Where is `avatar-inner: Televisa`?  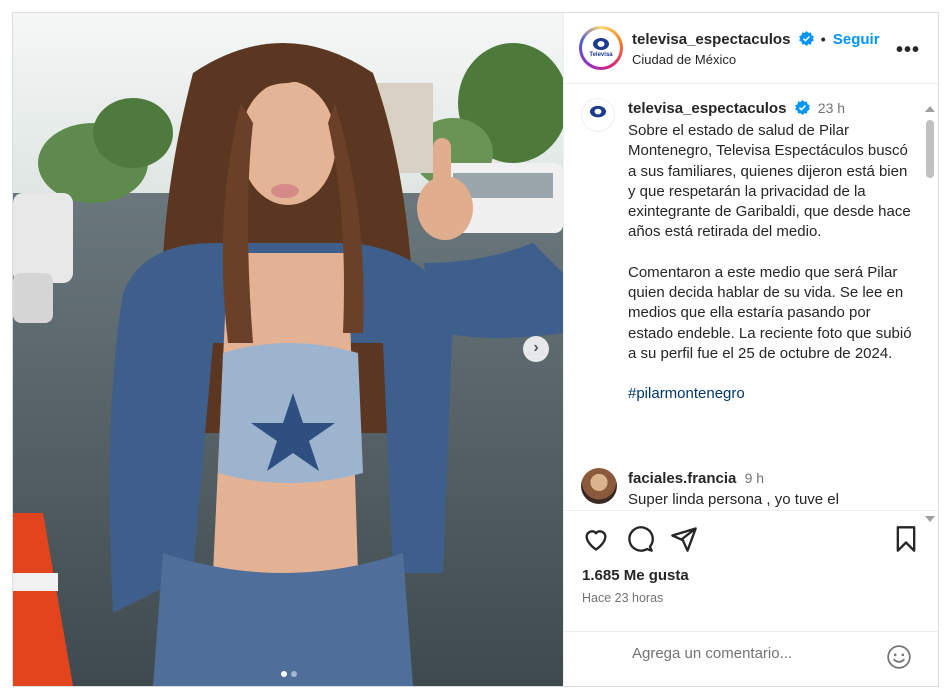 avatar-inner: Televisa is located at coordinates (601, 48).